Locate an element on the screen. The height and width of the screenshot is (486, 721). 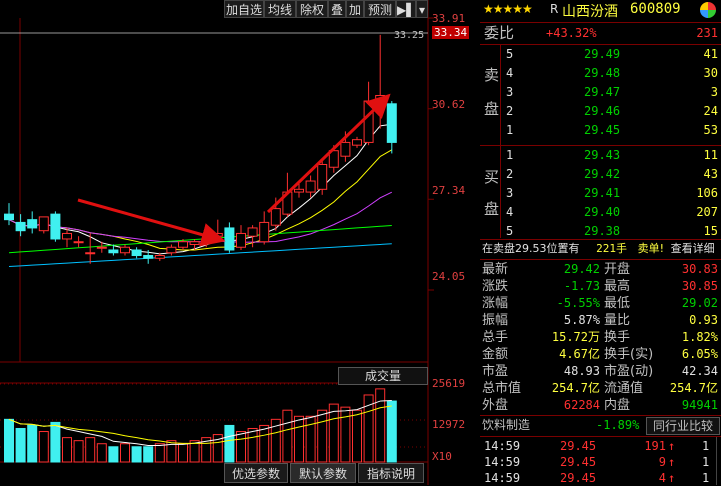
tick-time: 14:59 is located at coordinates (502, 462).